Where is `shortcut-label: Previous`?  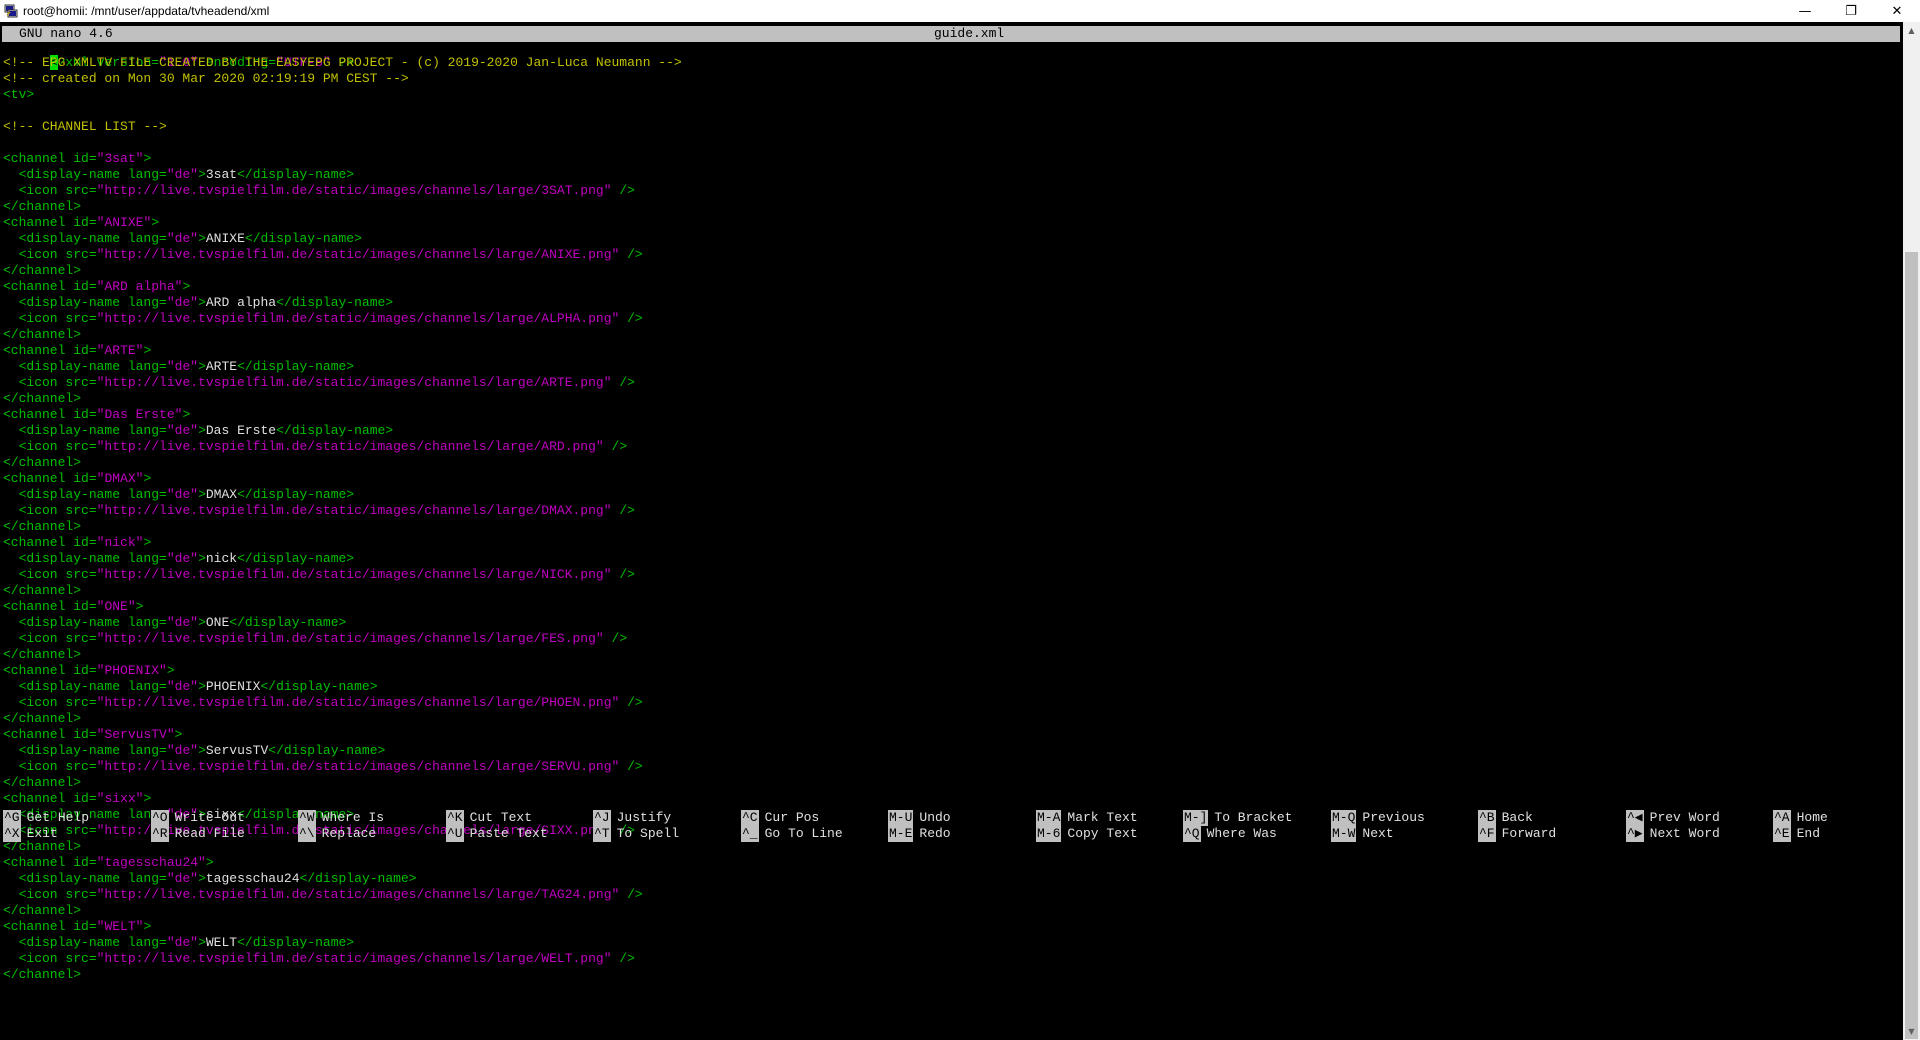 shortcut-label: Previous is located at coordinates (1393, 817).